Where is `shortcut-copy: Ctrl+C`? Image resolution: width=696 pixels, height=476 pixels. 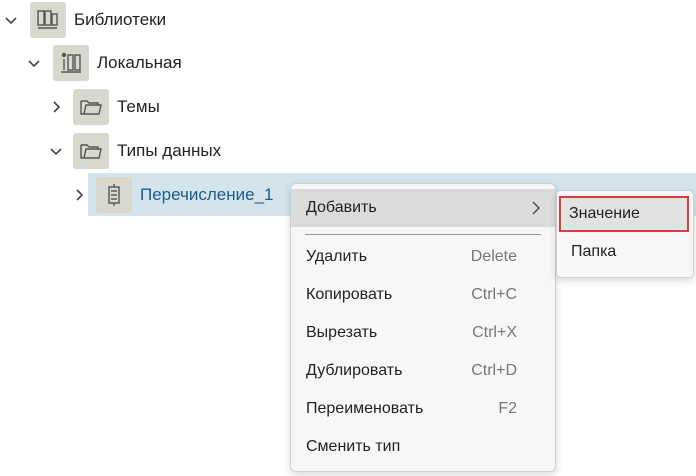
shortcut-copy: Ctrl+C is located at coordinates (494, 294).